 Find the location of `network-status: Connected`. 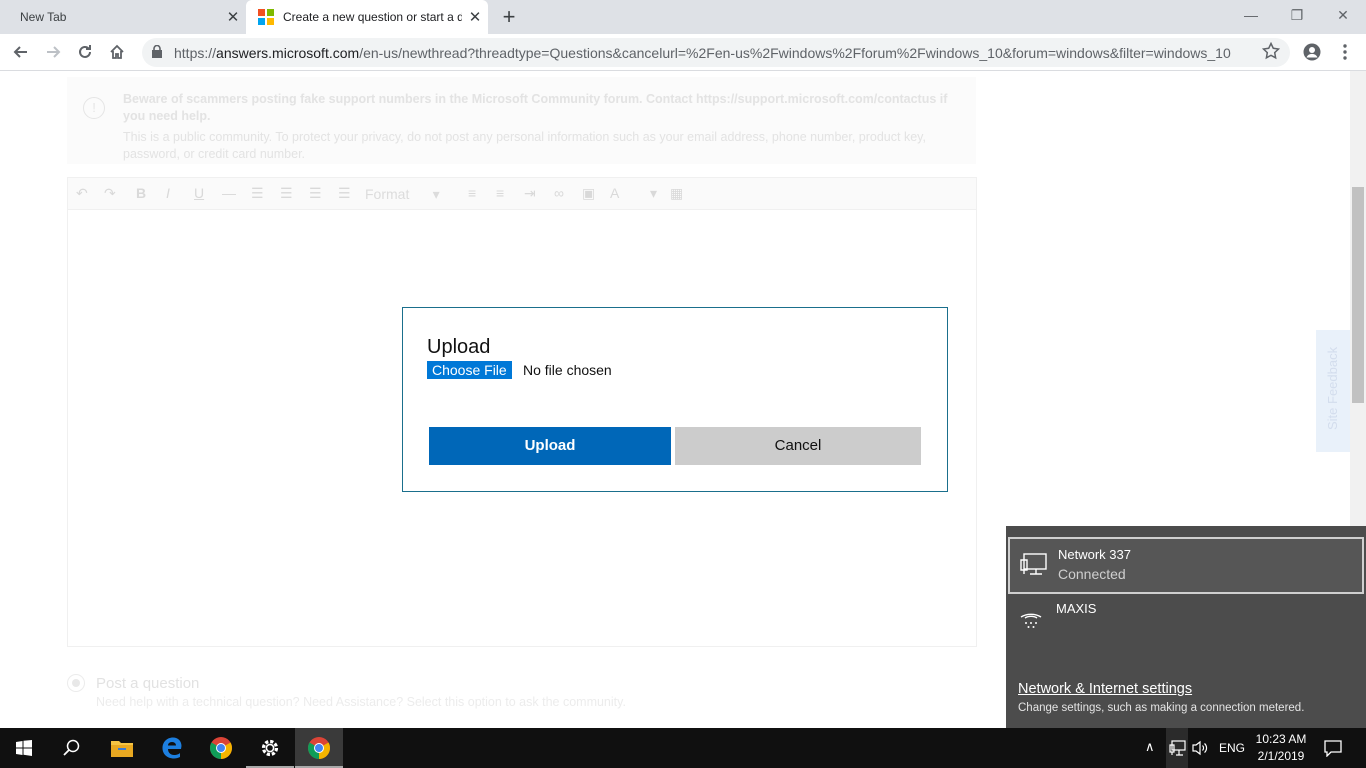

network-status: Connected is located at coordinates (1092, 574).